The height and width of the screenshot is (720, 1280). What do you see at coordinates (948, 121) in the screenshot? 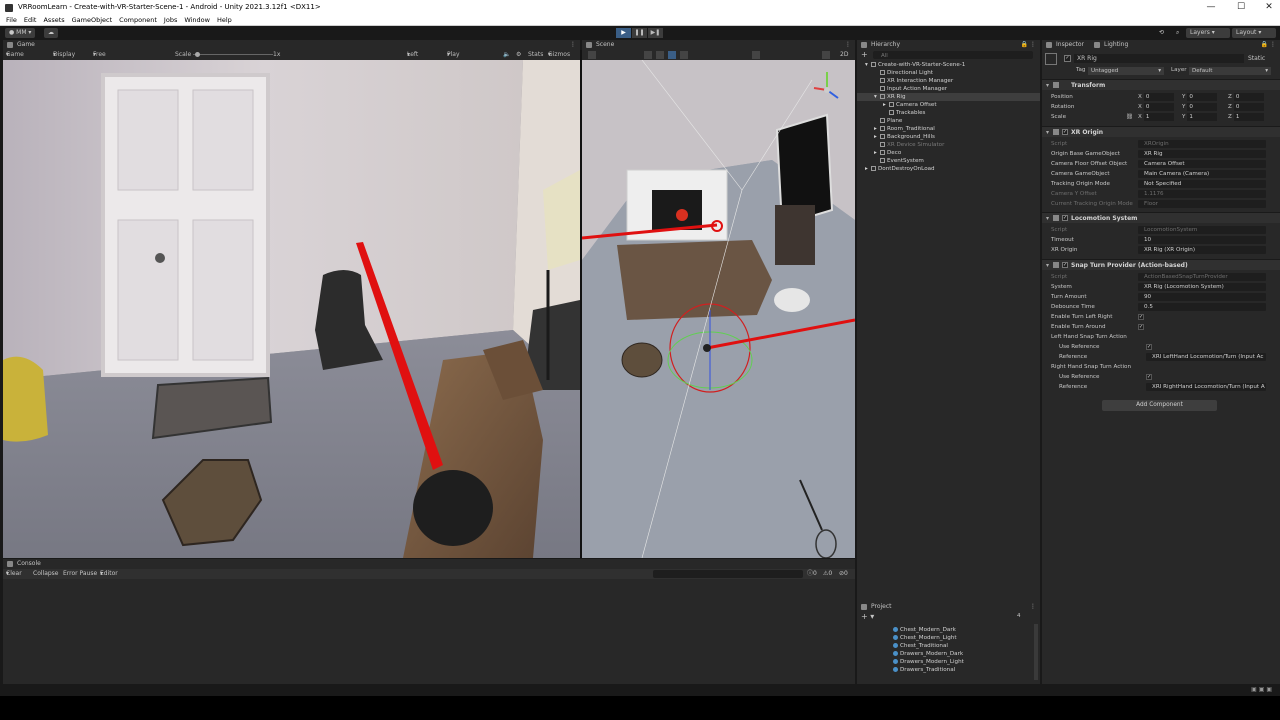
I see `hierarchy-item: Plane` at bounding box center [948, 121].